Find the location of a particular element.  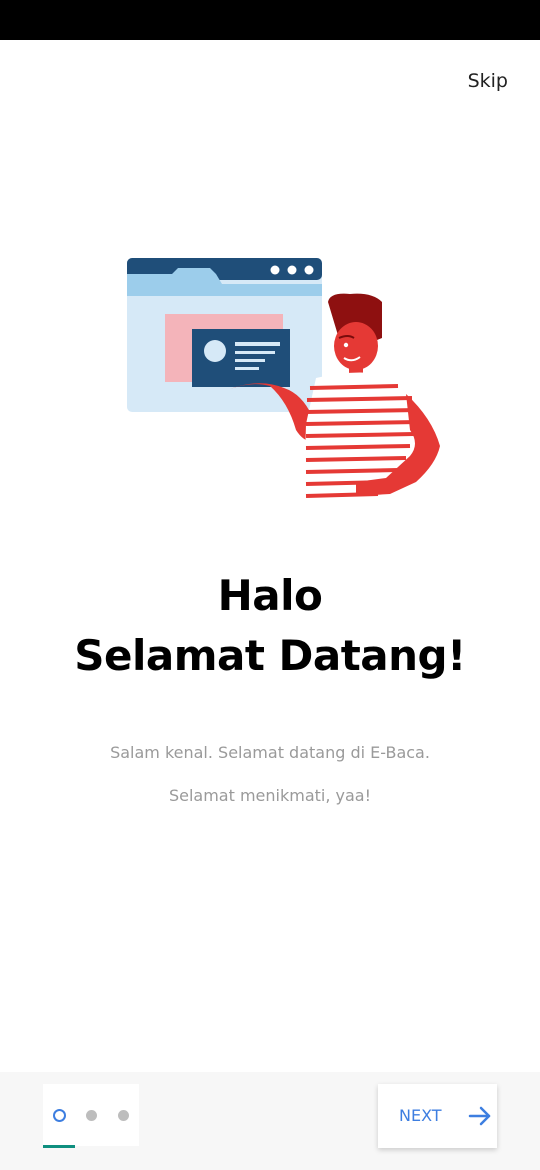

welcome-title: Halo Selamat Datang! is located at coordinates (270, 626).